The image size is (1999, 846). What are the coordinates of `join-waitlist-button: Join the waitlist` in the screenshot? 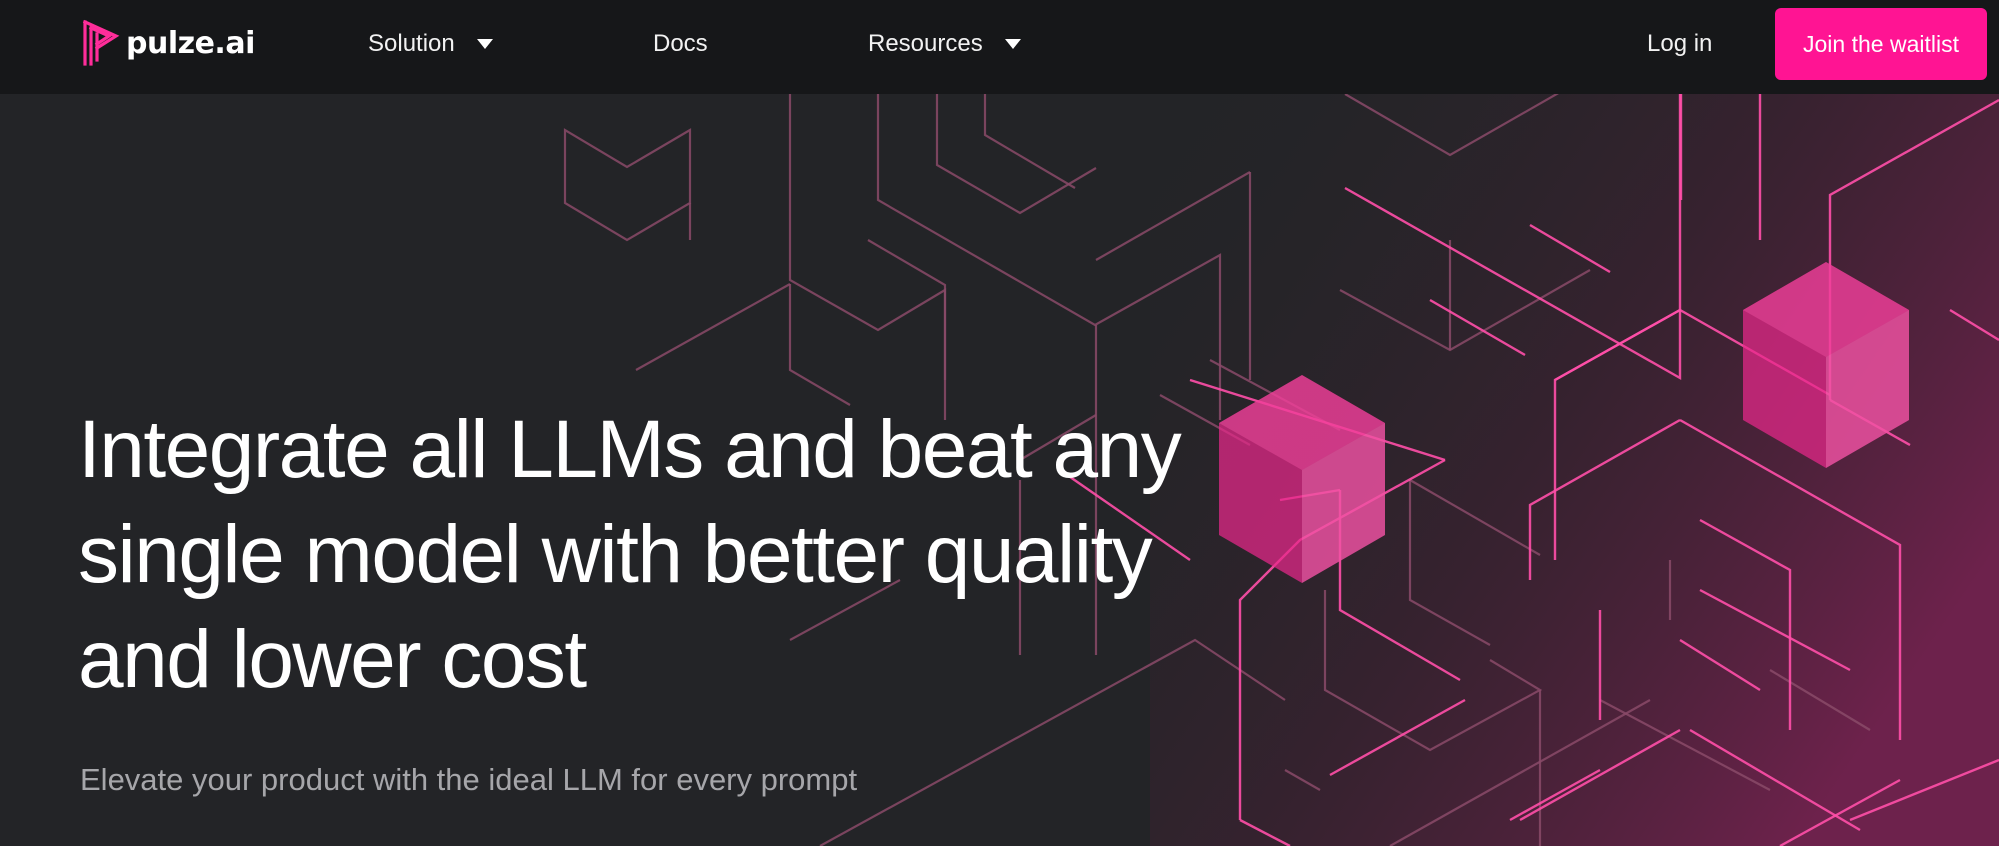 It's located at (1881, 44).